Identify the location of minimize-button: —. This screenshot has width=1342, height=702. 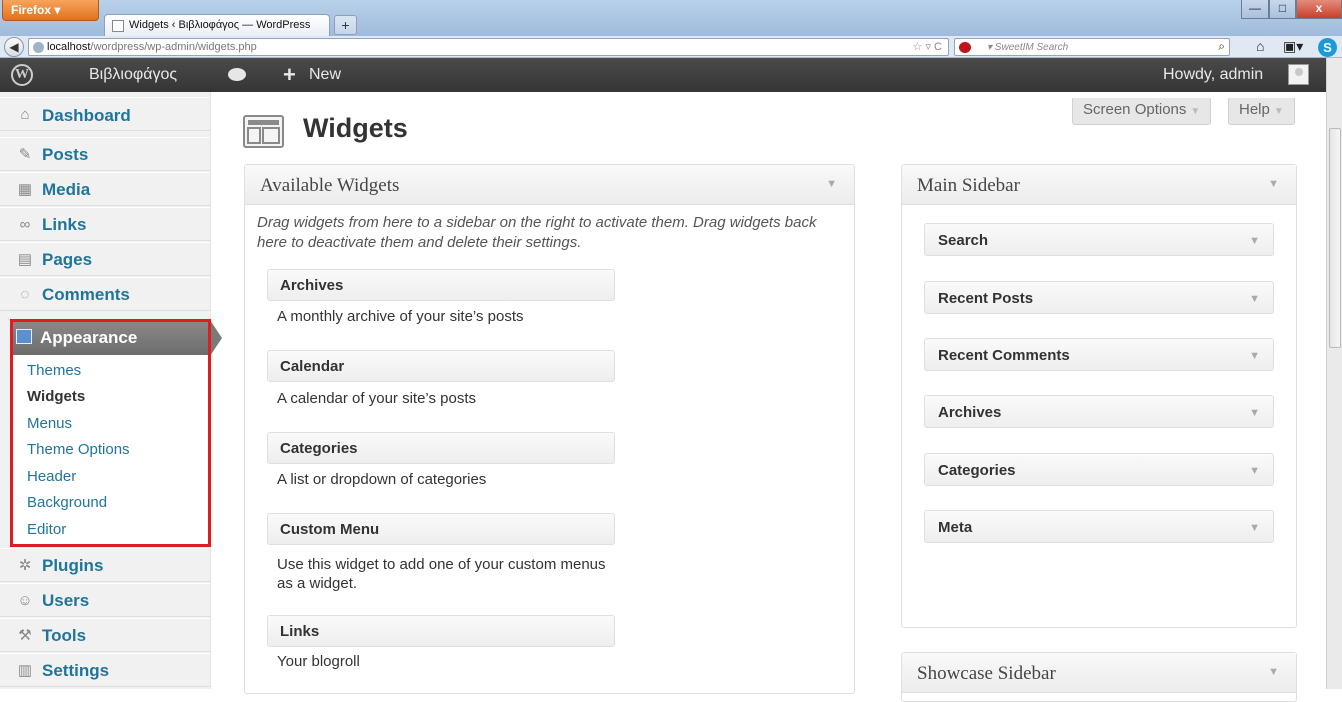
(1255, 9).